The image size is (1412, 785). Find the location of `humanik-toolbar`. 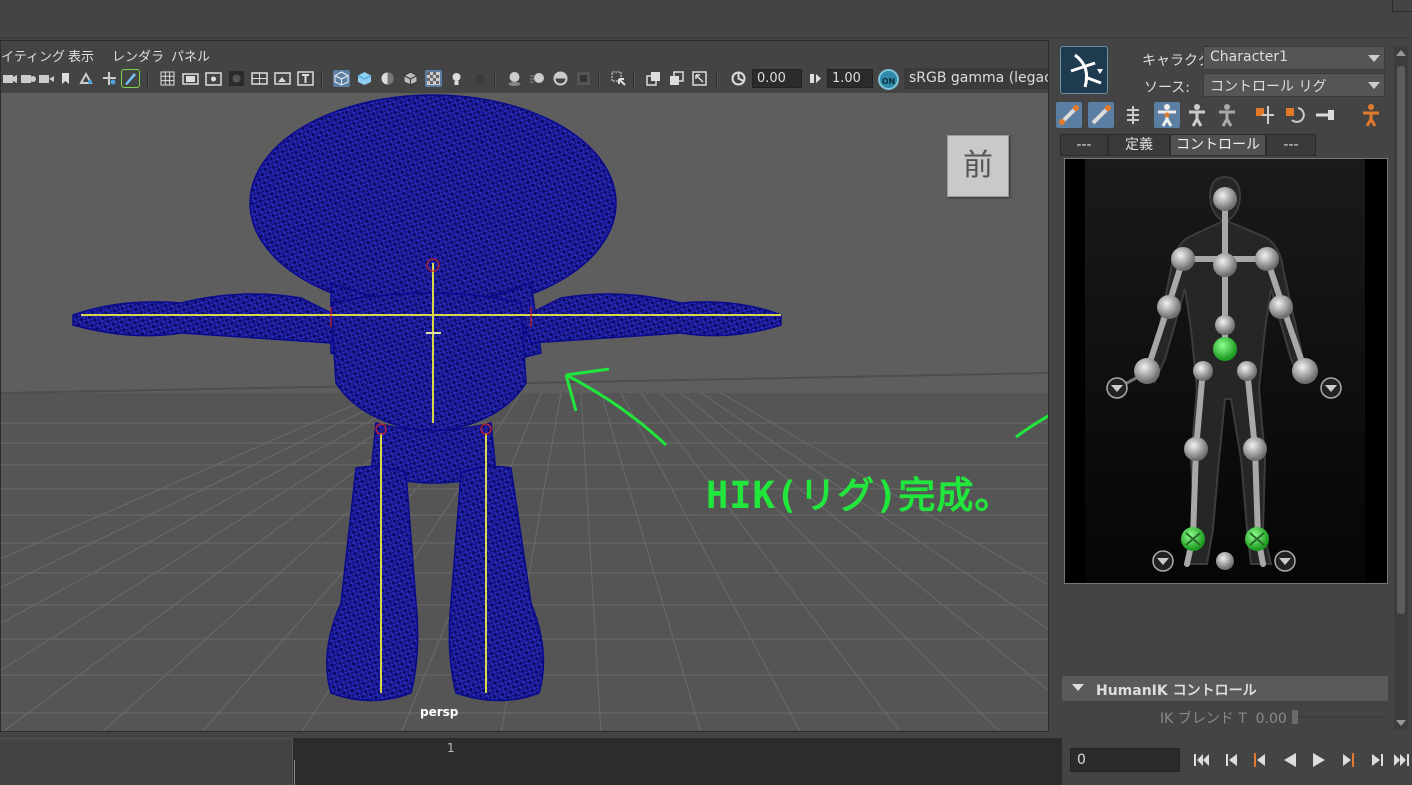

humanik-toolbar is located at coordinates (1226, 115).